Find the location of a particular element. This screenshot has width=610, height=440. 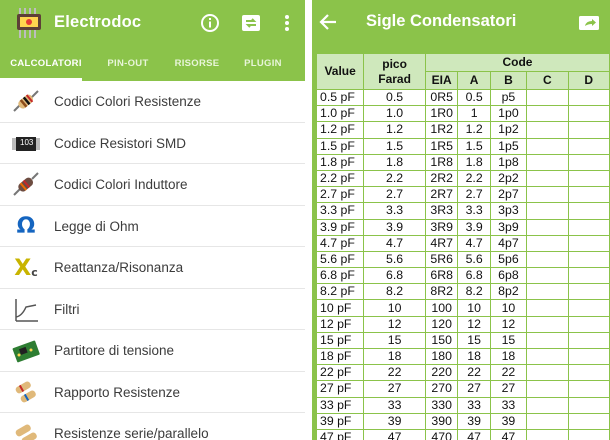

smd-resistor-icon: 103 is located at coordinates (26, 144).